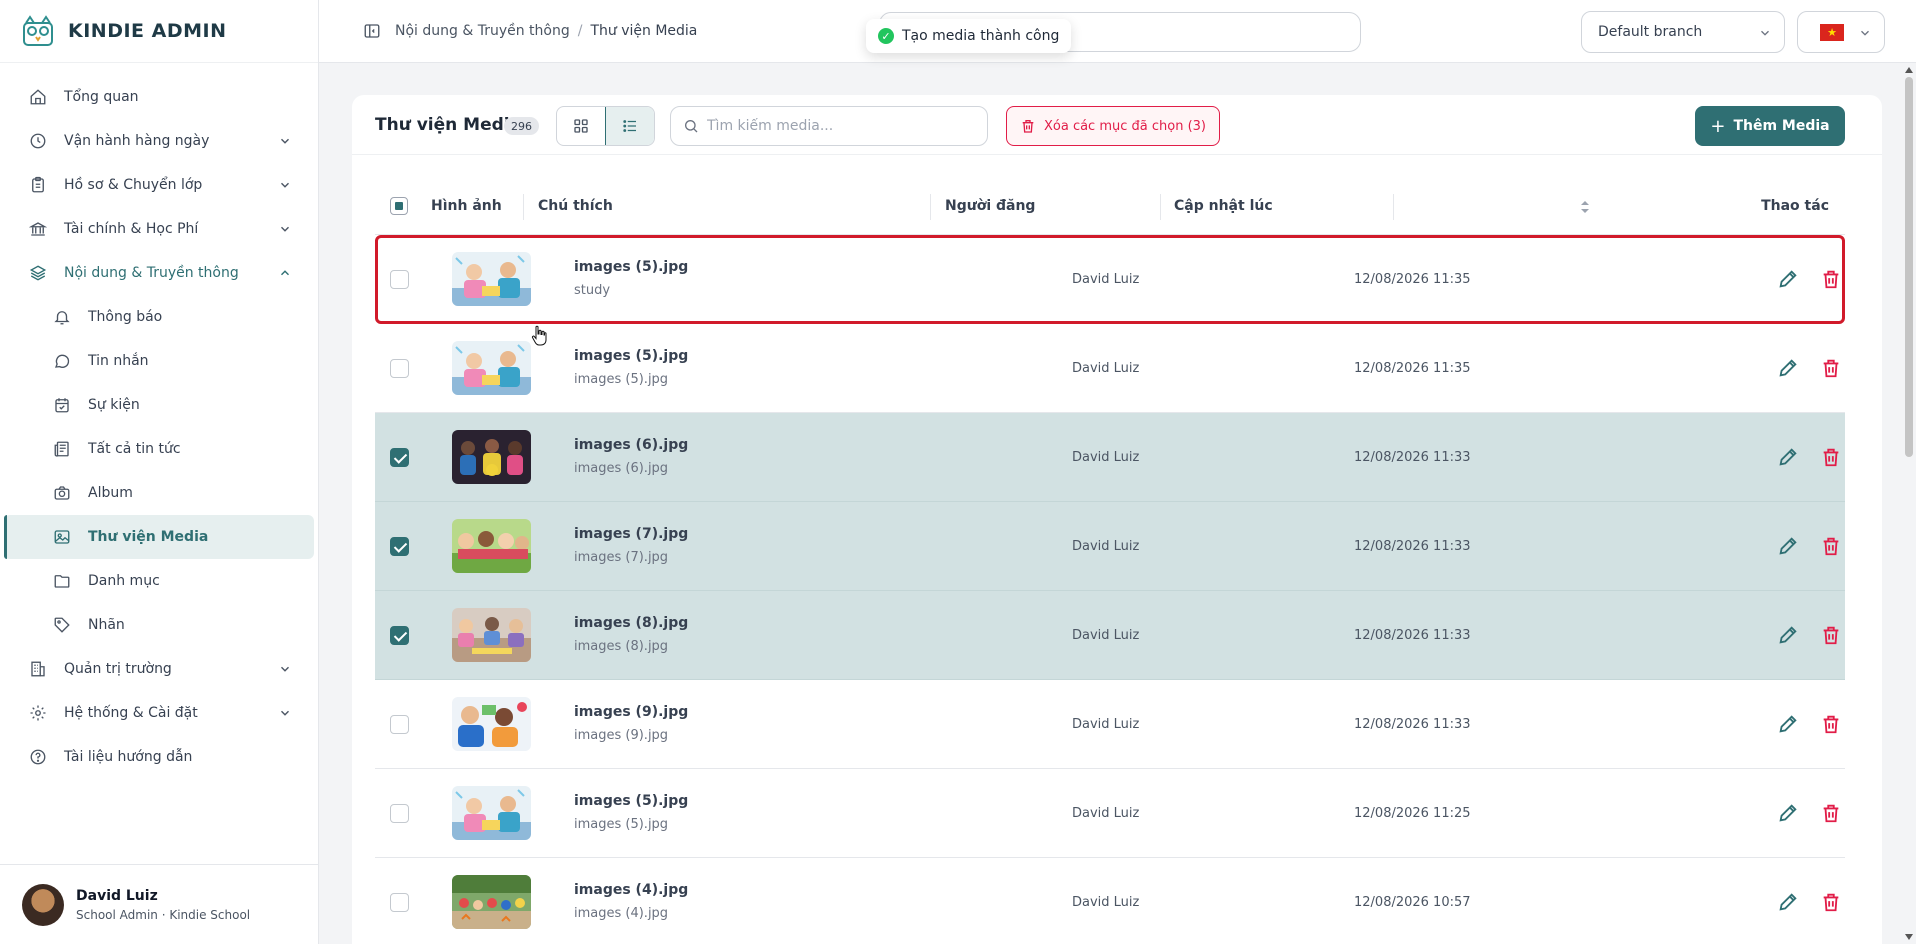  What do you see at coordinates (581, 126) in the screenshot?
I see `grid-view-button` at bounding box center [581, 126].